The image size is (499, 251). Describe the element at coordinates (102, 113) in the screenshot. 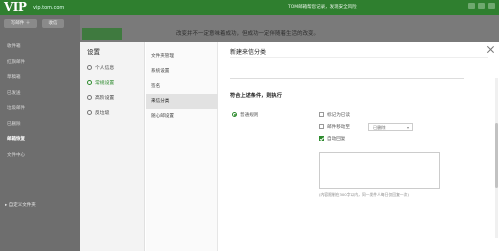

I see `category-label: 反垃圾` at that location.